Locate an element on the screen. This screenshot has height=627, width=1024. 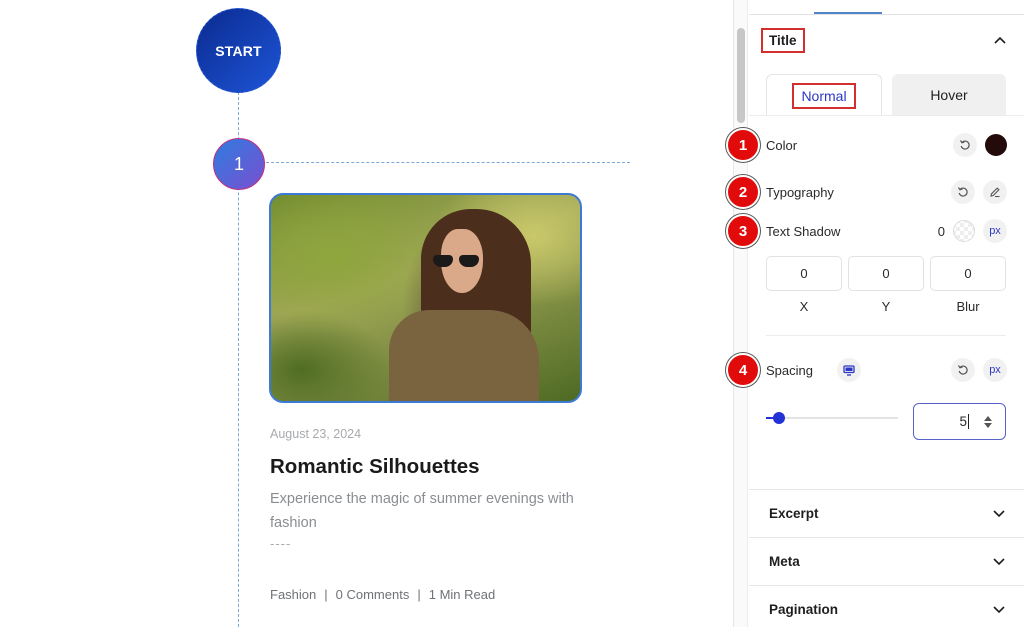
typography-reset-button is located at coordinates (963, 192).